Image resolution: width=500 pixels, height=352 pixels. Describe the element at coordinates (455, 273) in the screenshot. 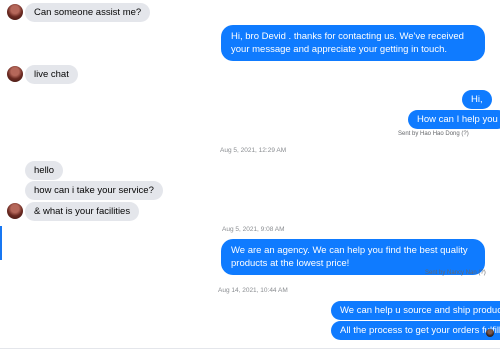

I see `sent-by-label: Sent by Nancy Nan (?)` at that location.